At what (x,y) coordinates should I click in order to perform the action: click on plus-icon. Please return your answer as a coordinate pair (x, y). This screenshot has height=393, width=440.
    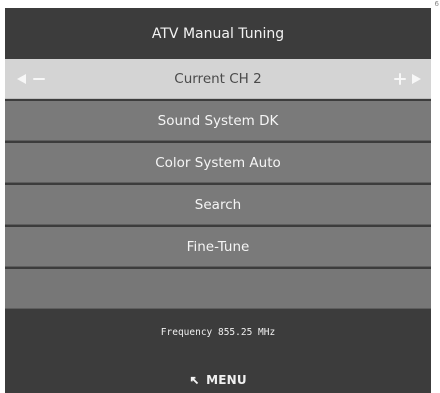
    Looking at the image, I should click on (400, 78).